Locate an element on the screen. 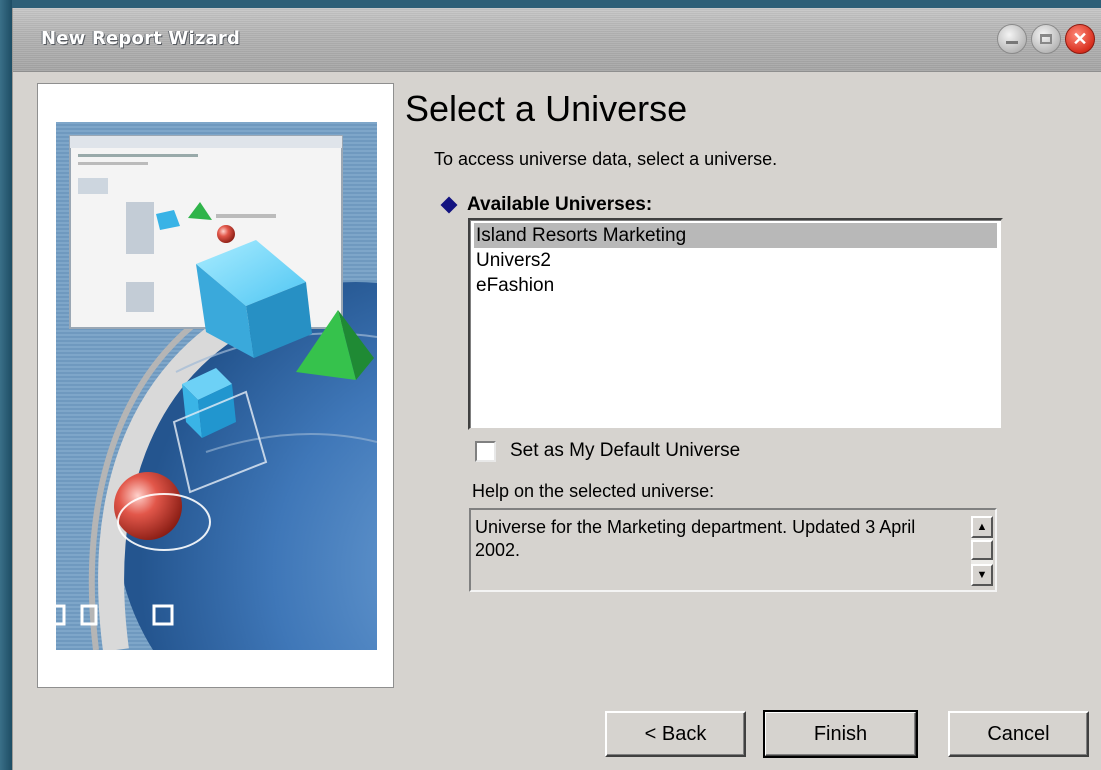 This screenshot has width=1101, height=770. scroll-down-icon: ▼ is located at coordinates (982, 575).